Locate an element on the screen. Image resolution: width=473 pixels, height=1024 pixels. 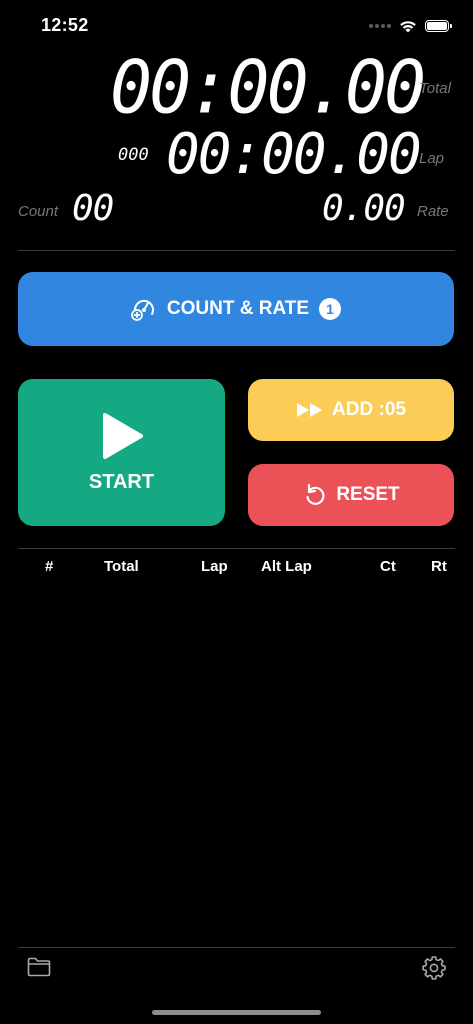
add-label: ADD :05 is located at coordinates (369, 409).